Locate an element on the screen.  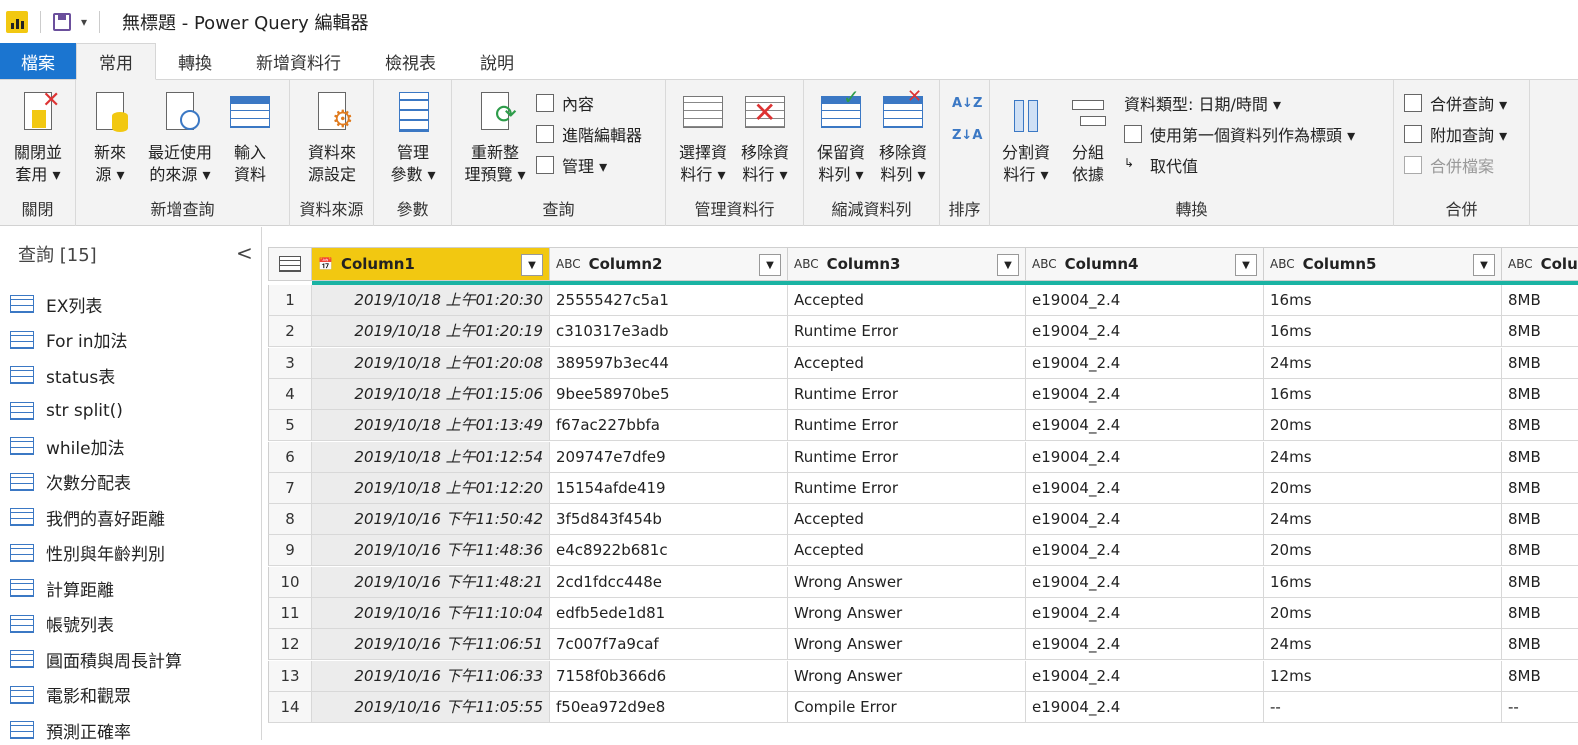
advanced-editor-button: 進階編輯器 is located at coordinates (589, 134).